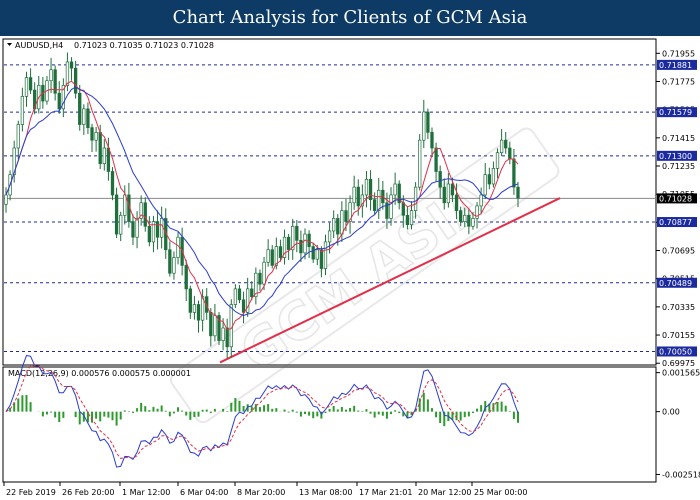  I want to click on time-tick-label: 8 Mar 20:00, so click(261, 492).